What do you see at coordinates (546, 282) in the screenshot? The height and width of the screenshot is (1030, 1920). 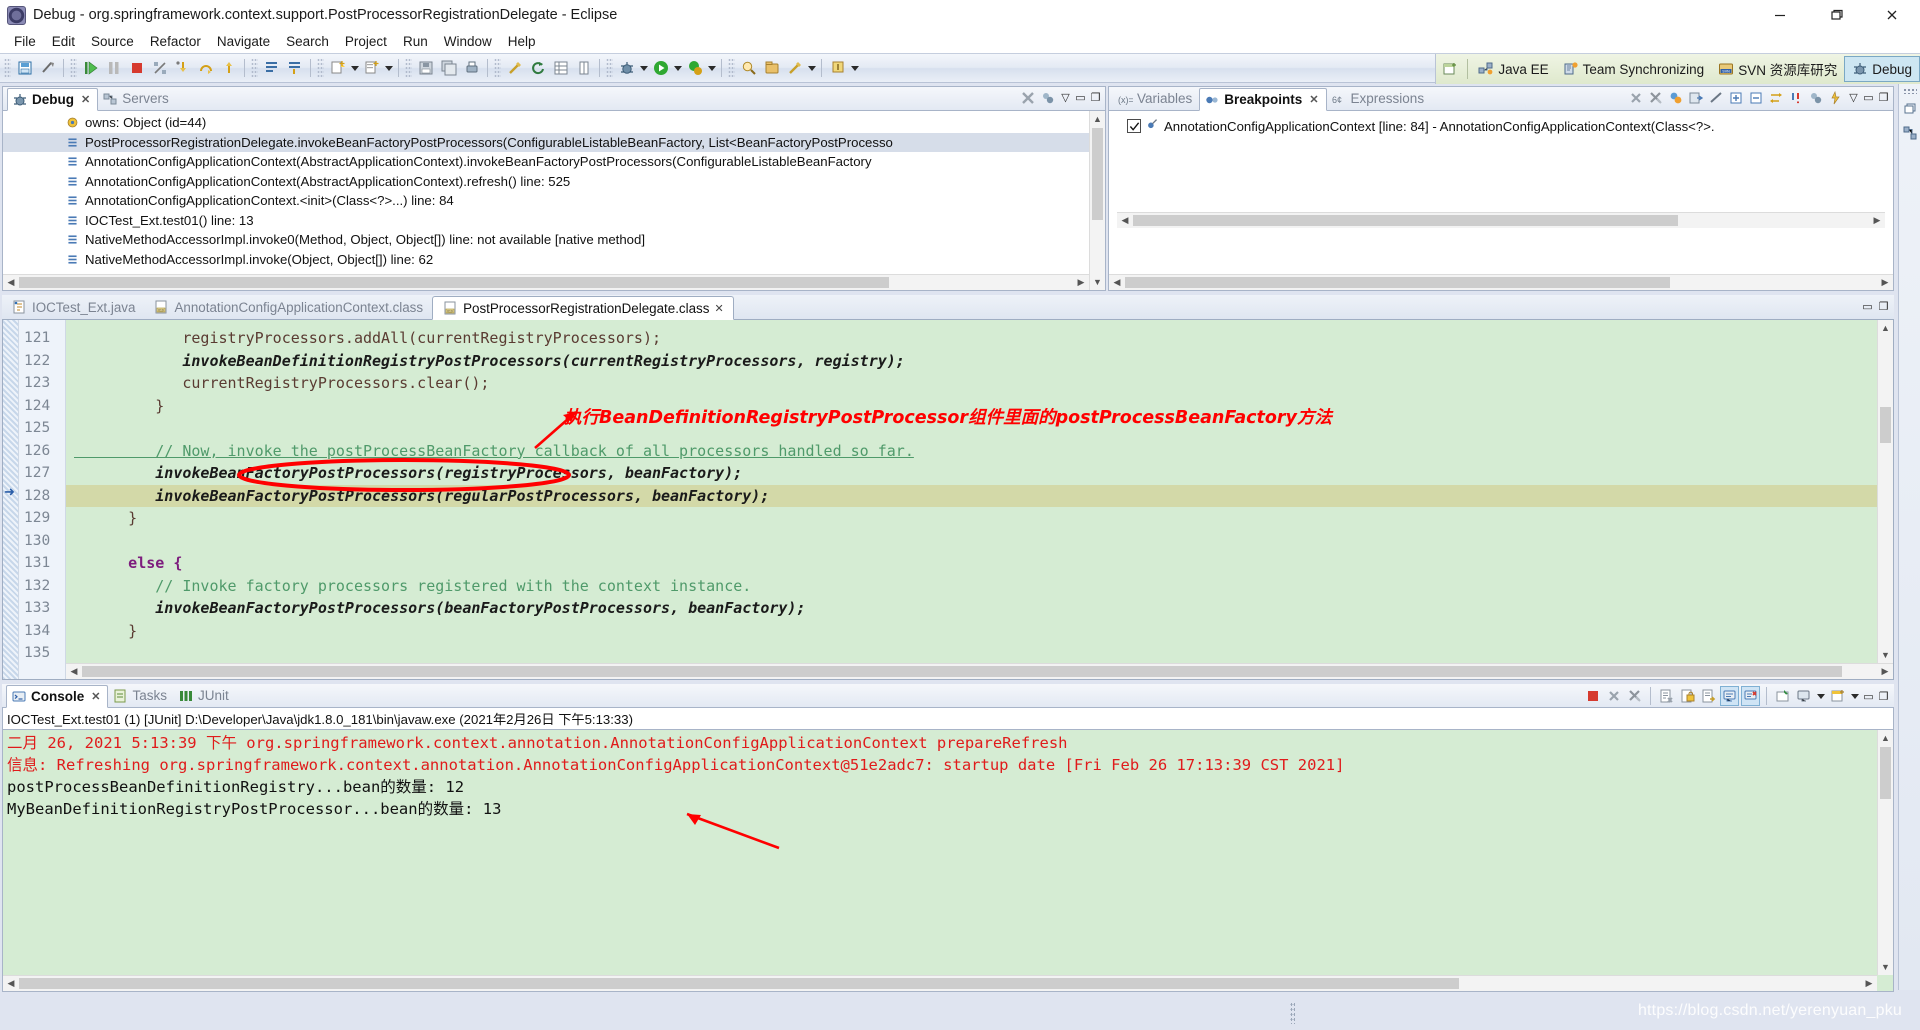 I see `debug-view-horizontal-scrollbar: ◀ ▶` at bounding box center [546, 282].